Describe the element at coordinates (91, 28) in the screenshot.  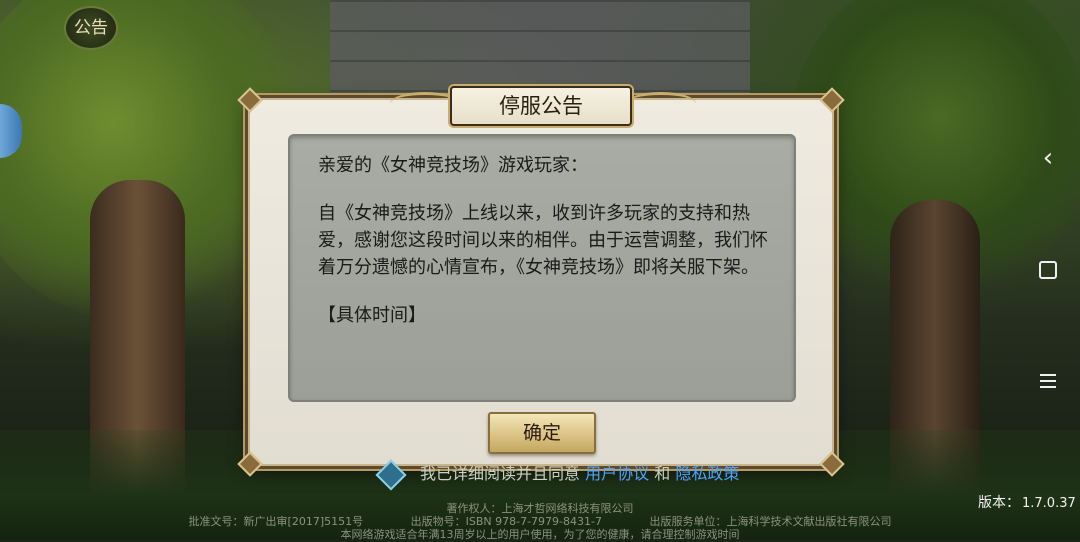
I see `notice-button: 公告` at that location.